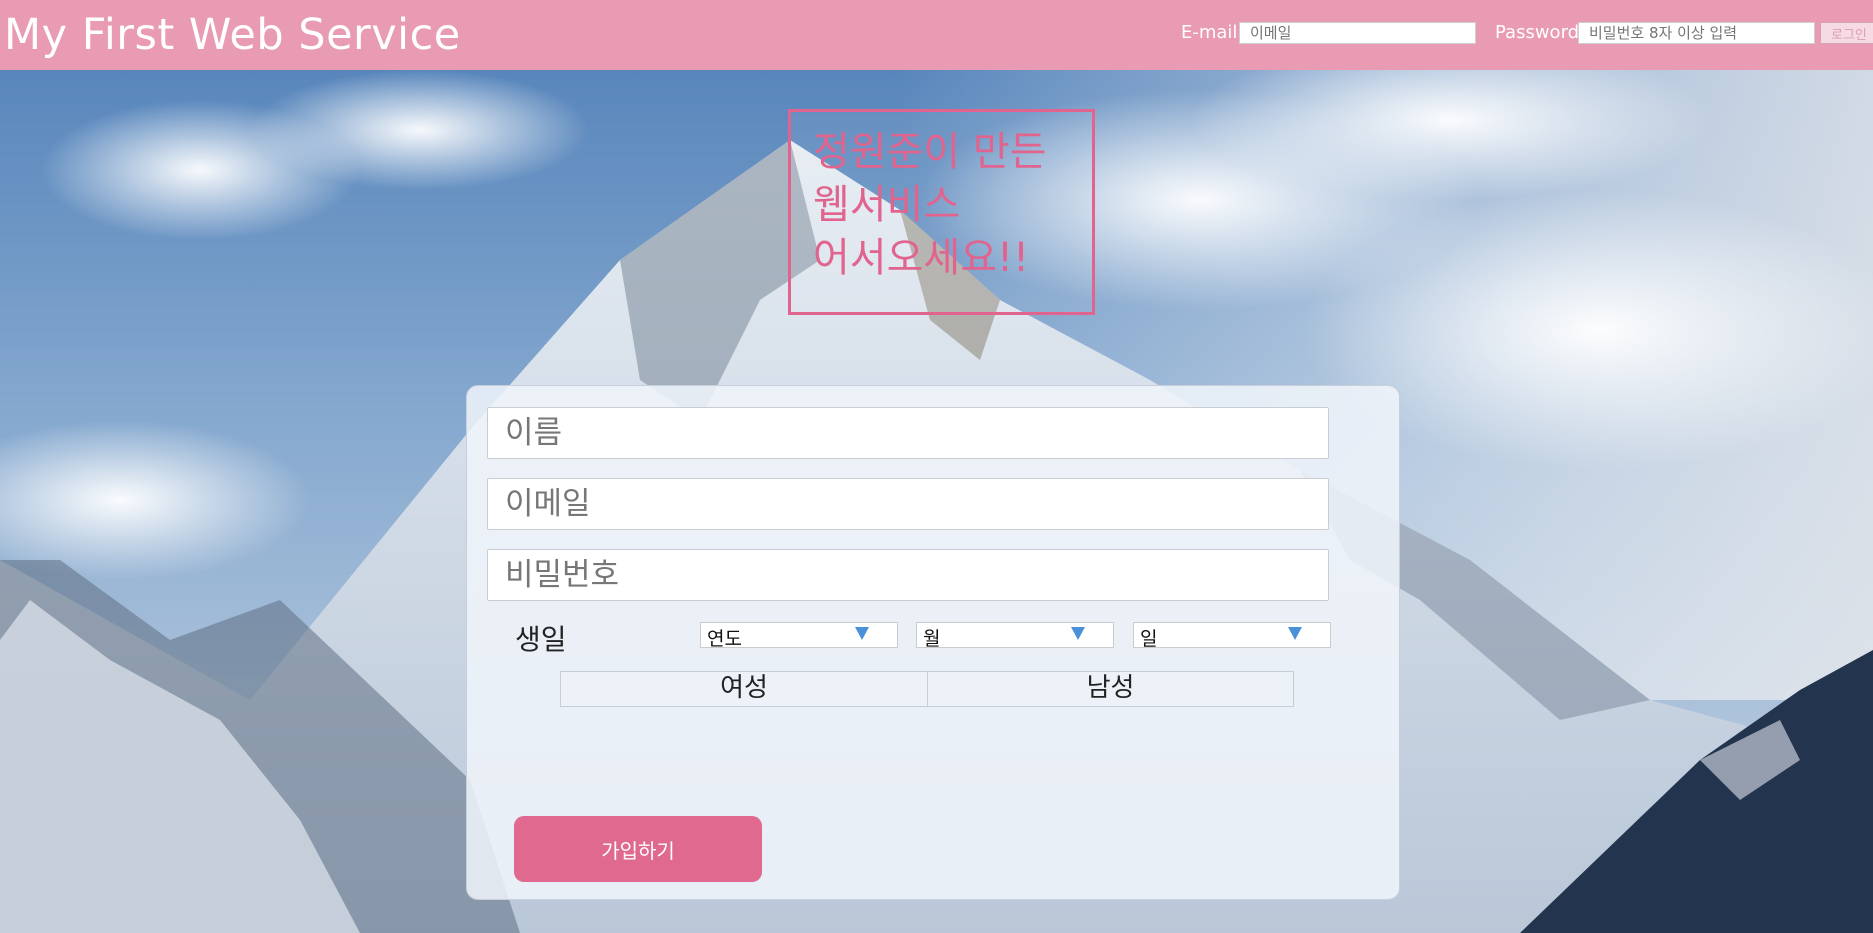 The height and width of the screenshot is (933, 1873). Describe the element at coordinates (908, 433) in the screenshot. I see `name-input` at that location.